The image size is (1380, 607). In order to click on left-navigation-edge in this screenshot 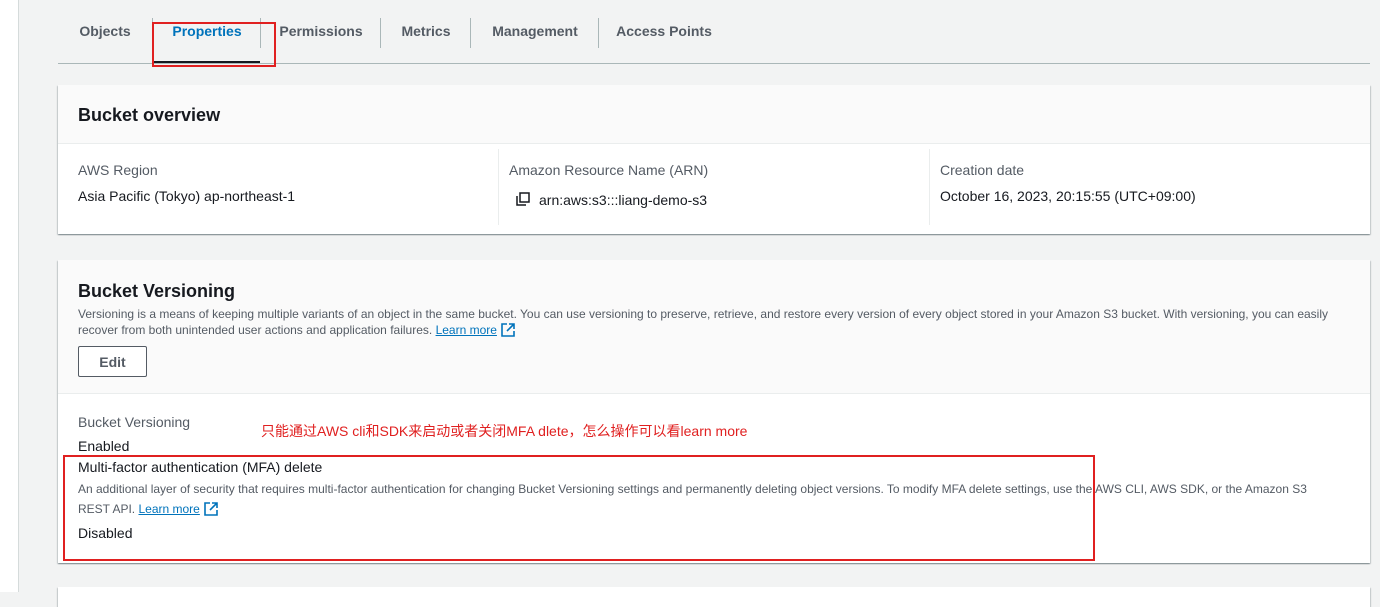, I will do `click(9, 296)`.